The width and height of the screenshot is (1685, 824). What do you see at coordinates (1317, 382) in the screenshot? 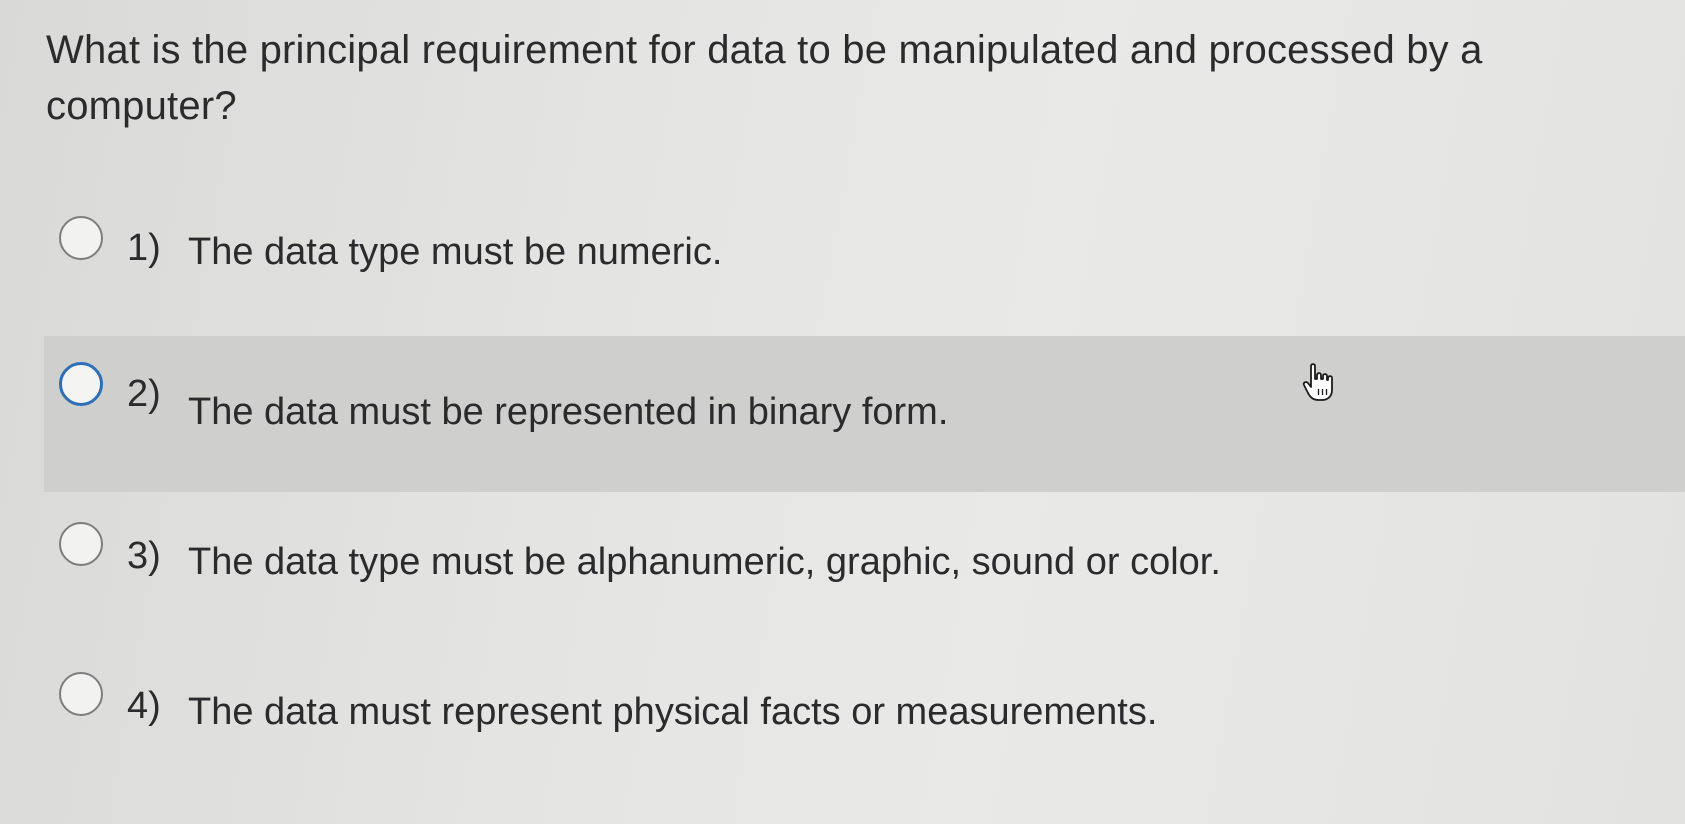
I see `hand-pointer-icon` at bounding box center [1317, 382].